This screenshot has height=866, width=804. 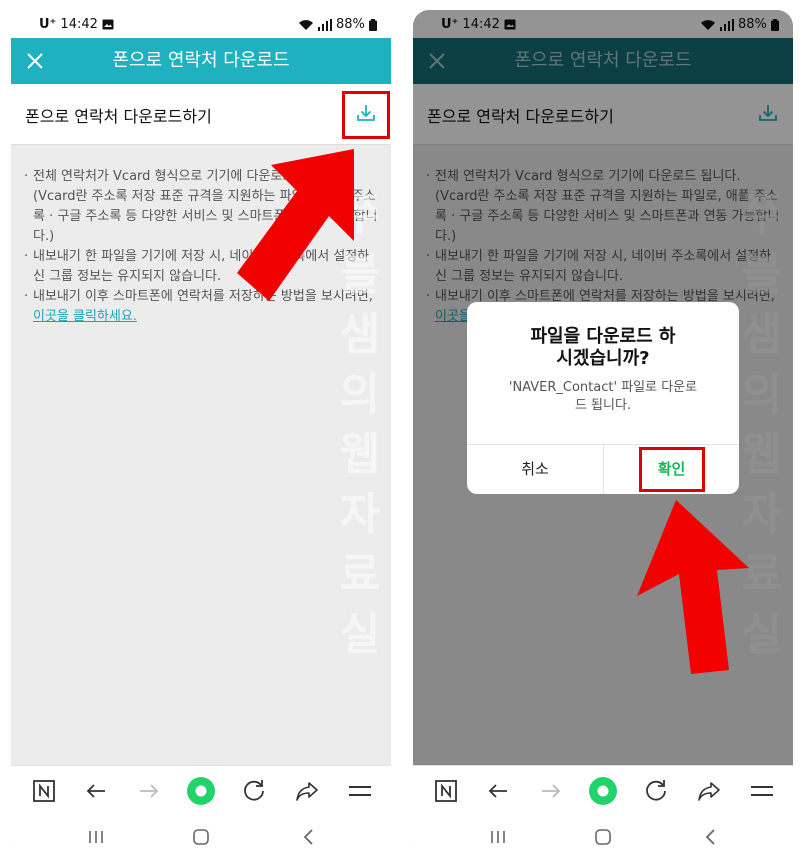 What do you see at coordinates (350, 24) in the screenshot?
I see `battery-percent: 88%` at bounding box center [350, 24].